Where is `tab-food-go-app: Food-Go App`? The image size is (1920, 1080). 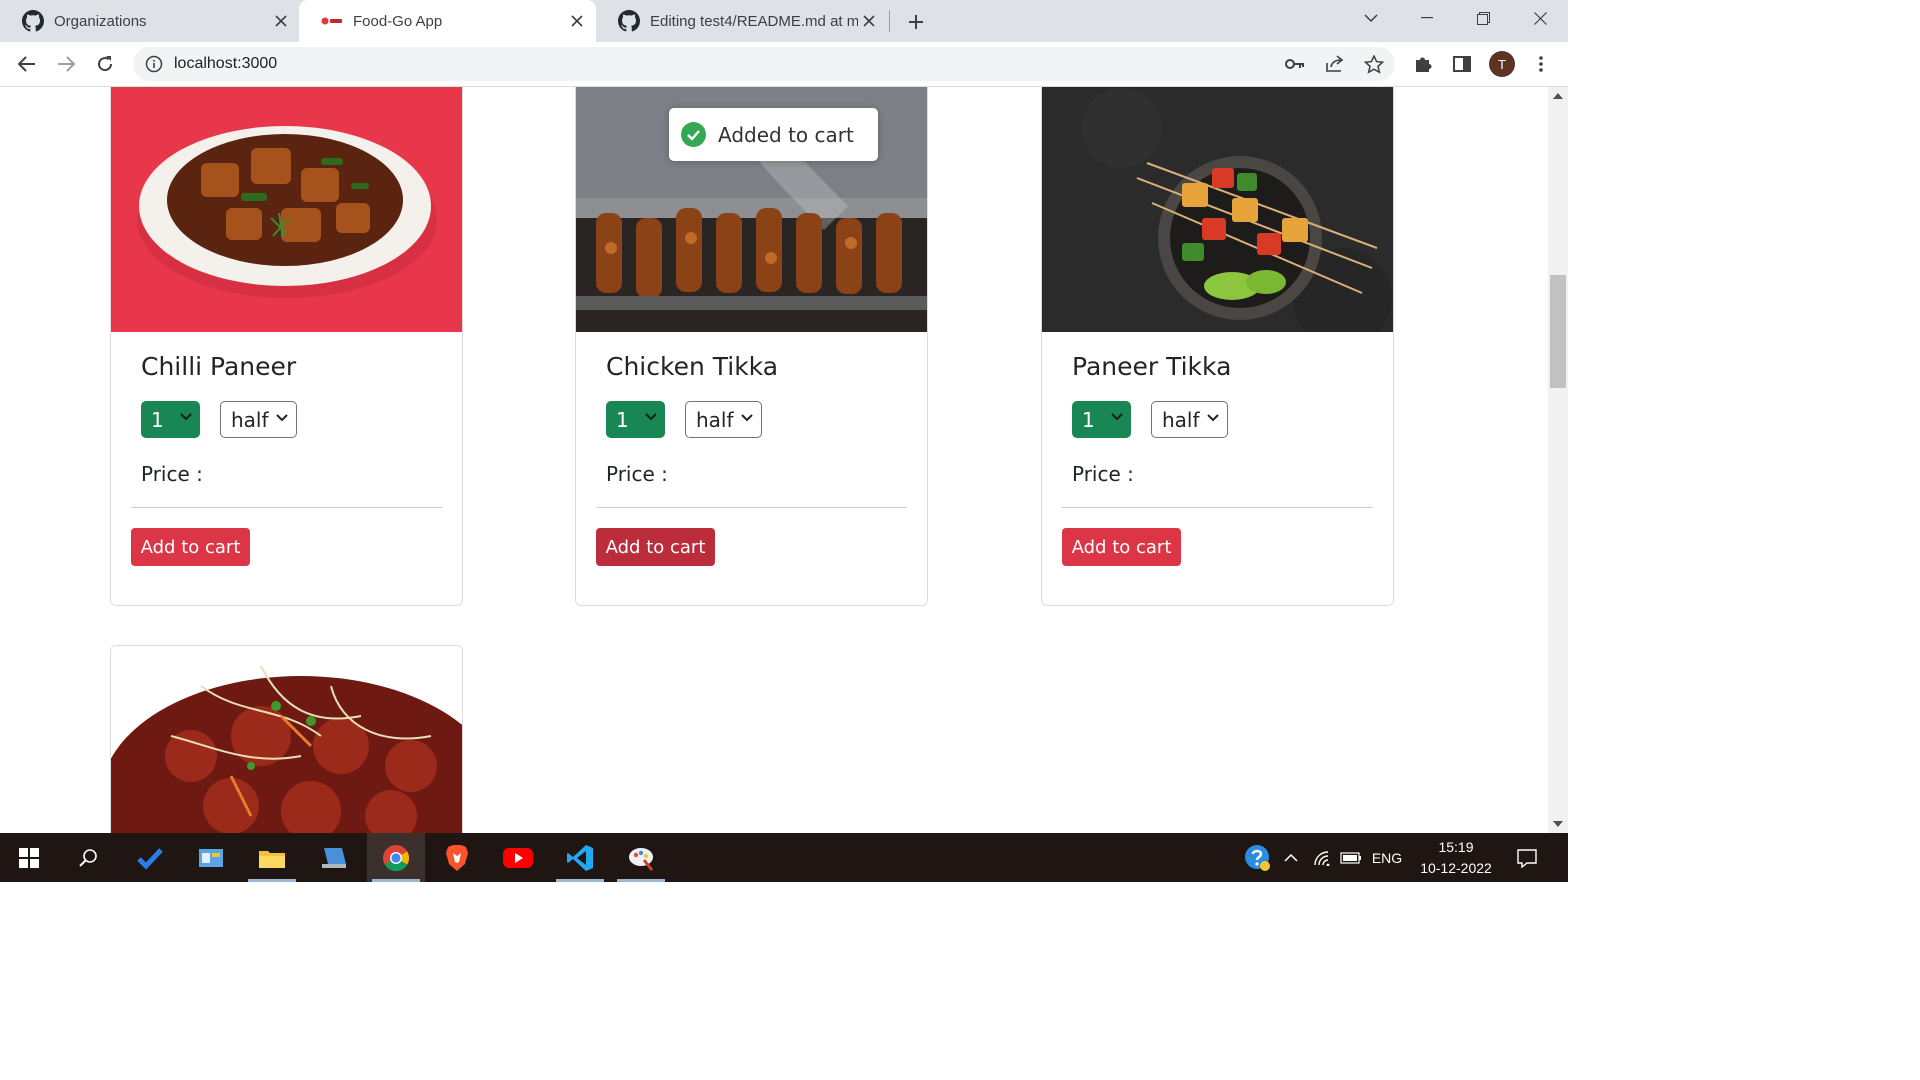
tab-food-go-app: Food-Go App is located at coordinates (447, 21).